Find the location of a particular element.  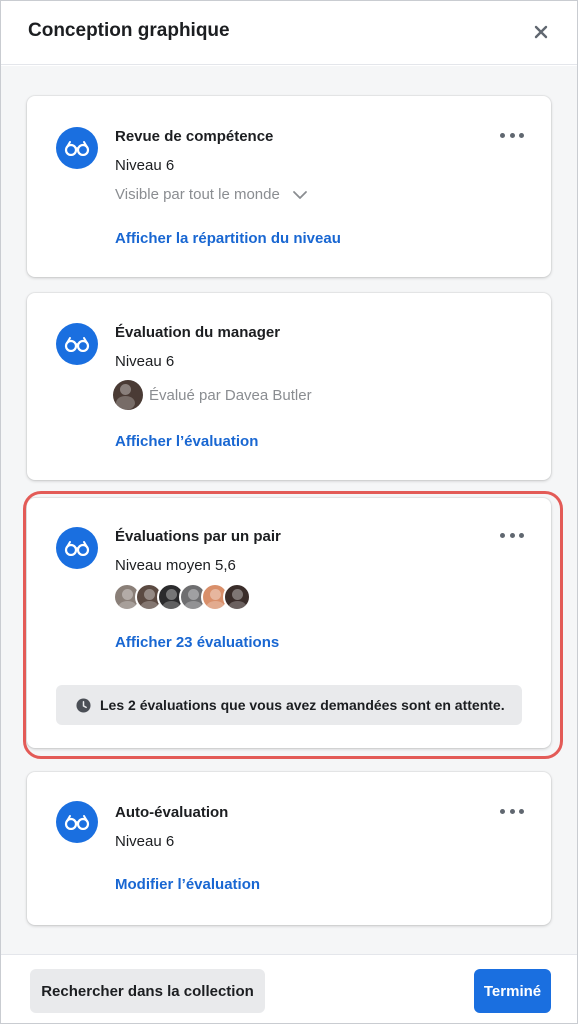

close-button is located at coordinates (541, 32).